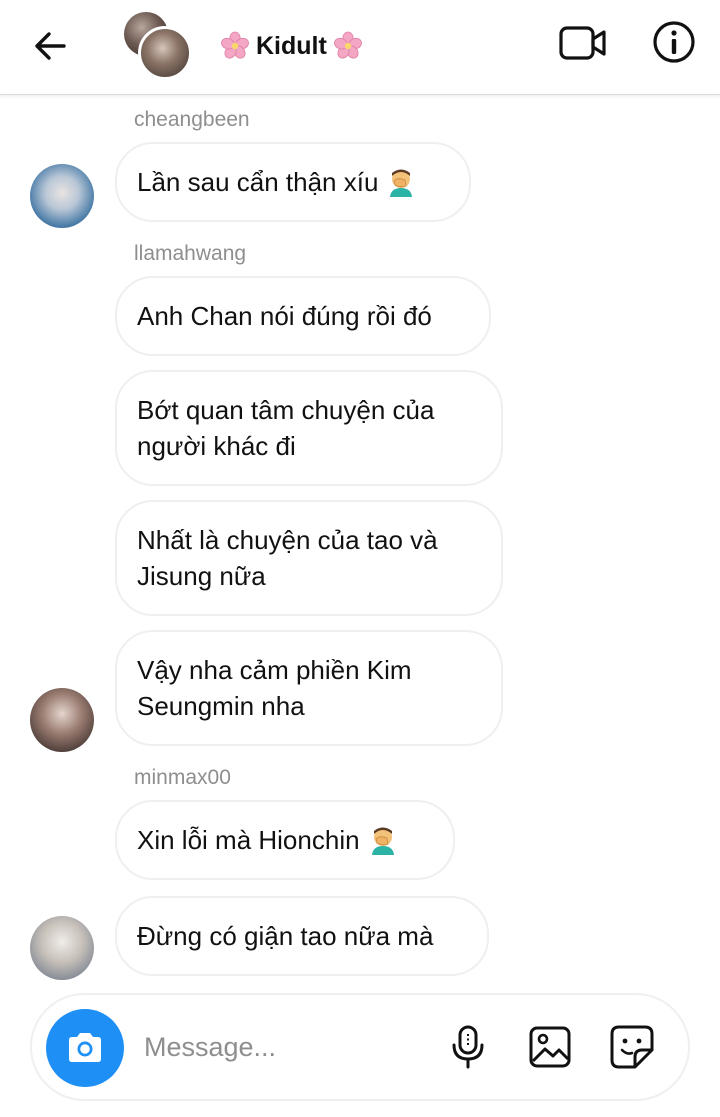  I want to click on camera-icon, so click(85, 1047).